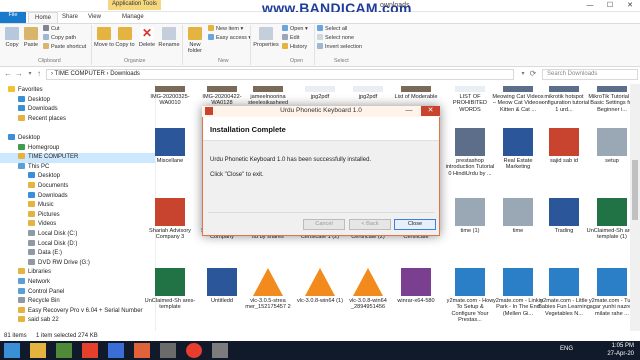  What do you see at coordinates (77, 292) in the screenshot?
I see `nav-item: Control Panel` at bounding box center [77, 292].